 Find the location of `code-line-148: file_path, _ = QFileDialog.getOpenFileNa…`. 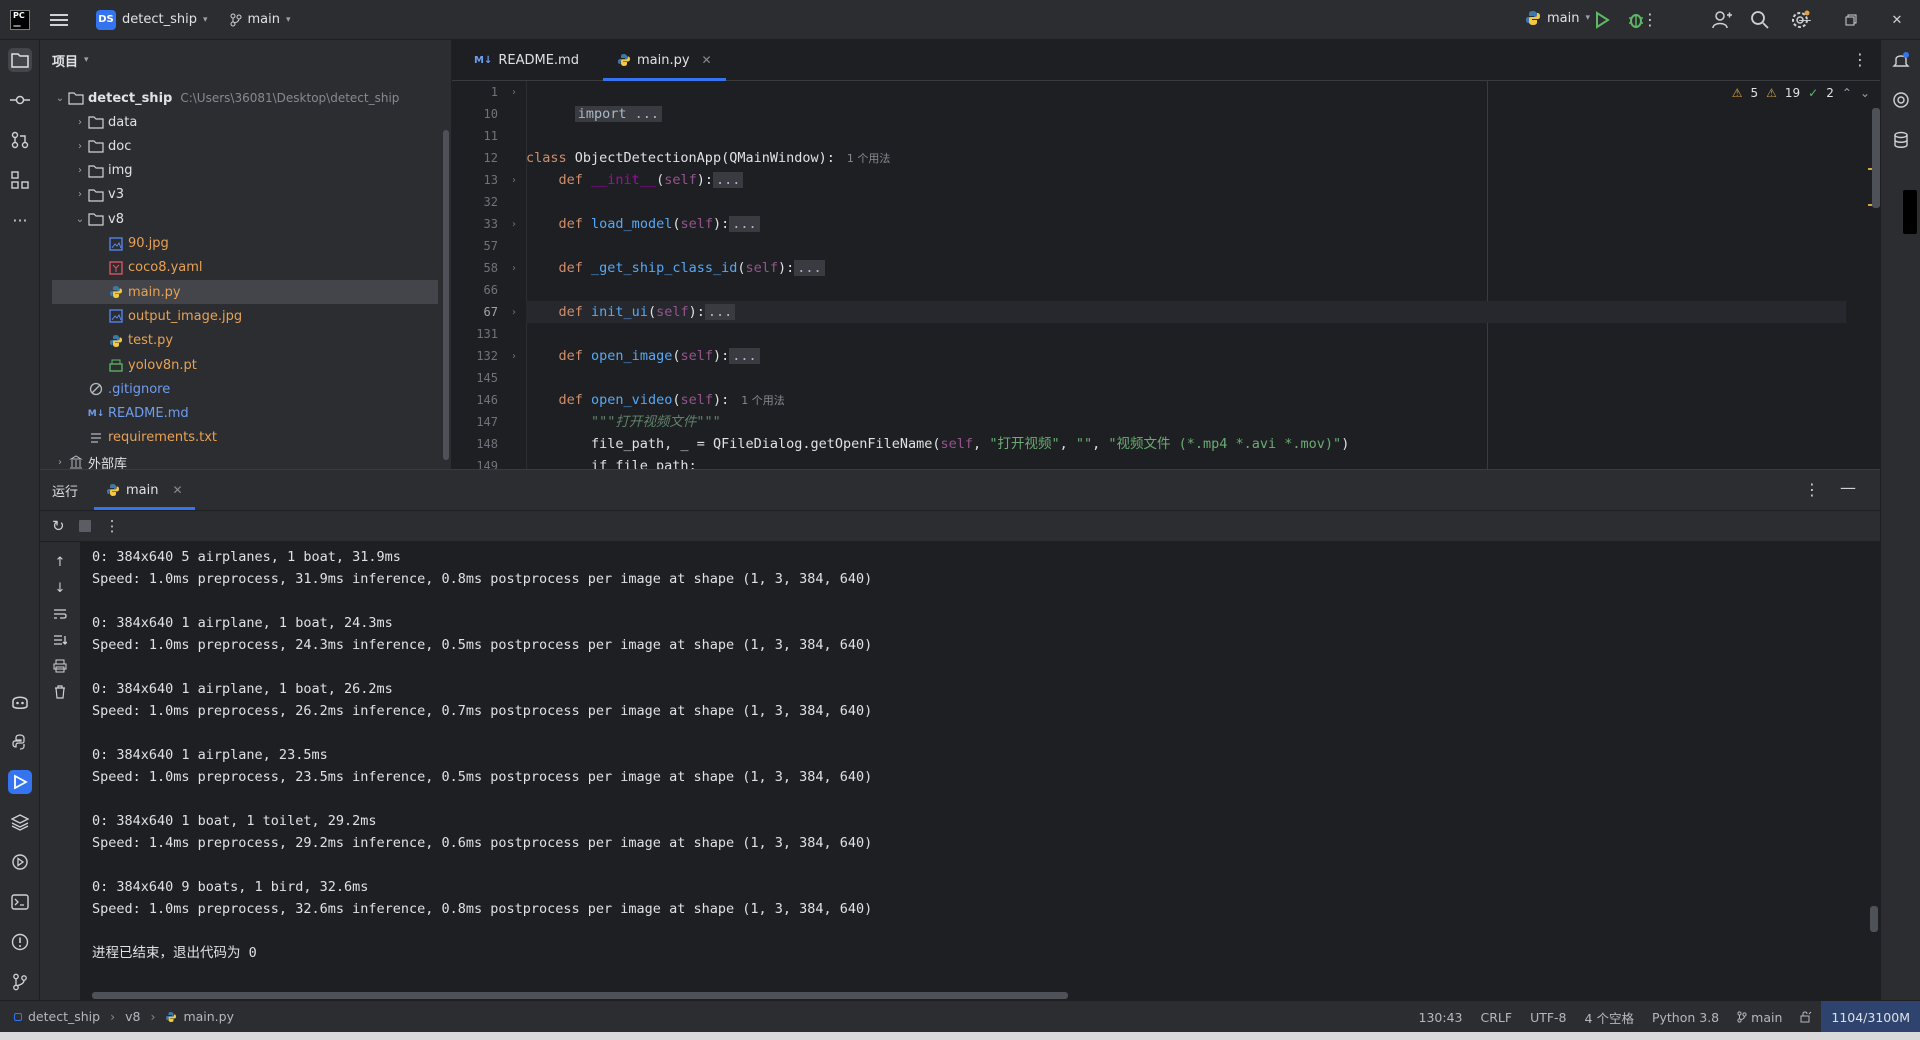

code-line-148: file_path, _ = QFileDialog.getOpenFileNa… is located at coordinates (1186, 444).